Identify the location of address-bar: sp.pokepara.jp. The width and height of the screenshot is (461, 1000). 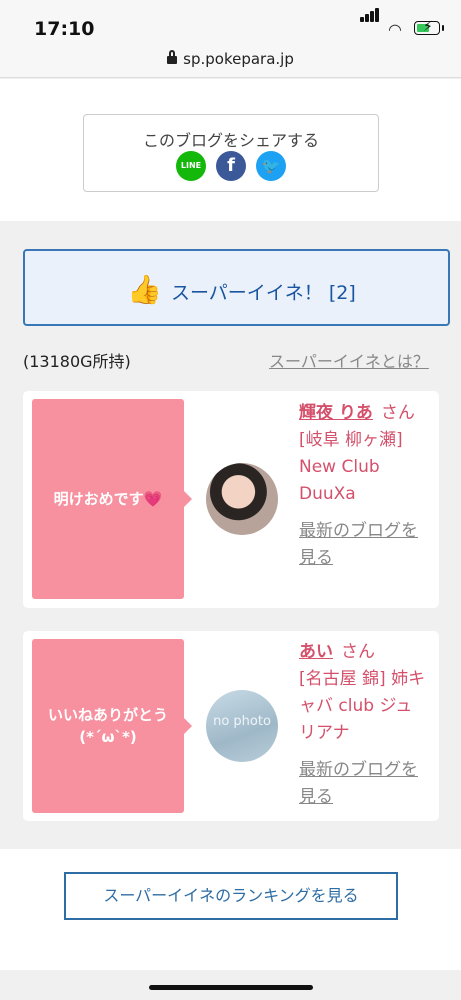
(230, 59).